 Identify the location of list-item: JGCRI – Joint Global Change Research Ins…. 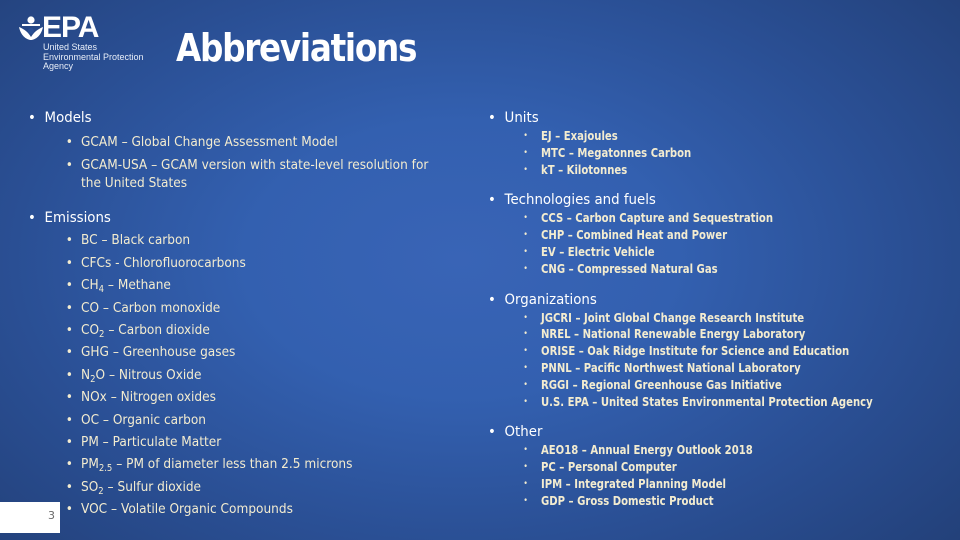
(694, 318).